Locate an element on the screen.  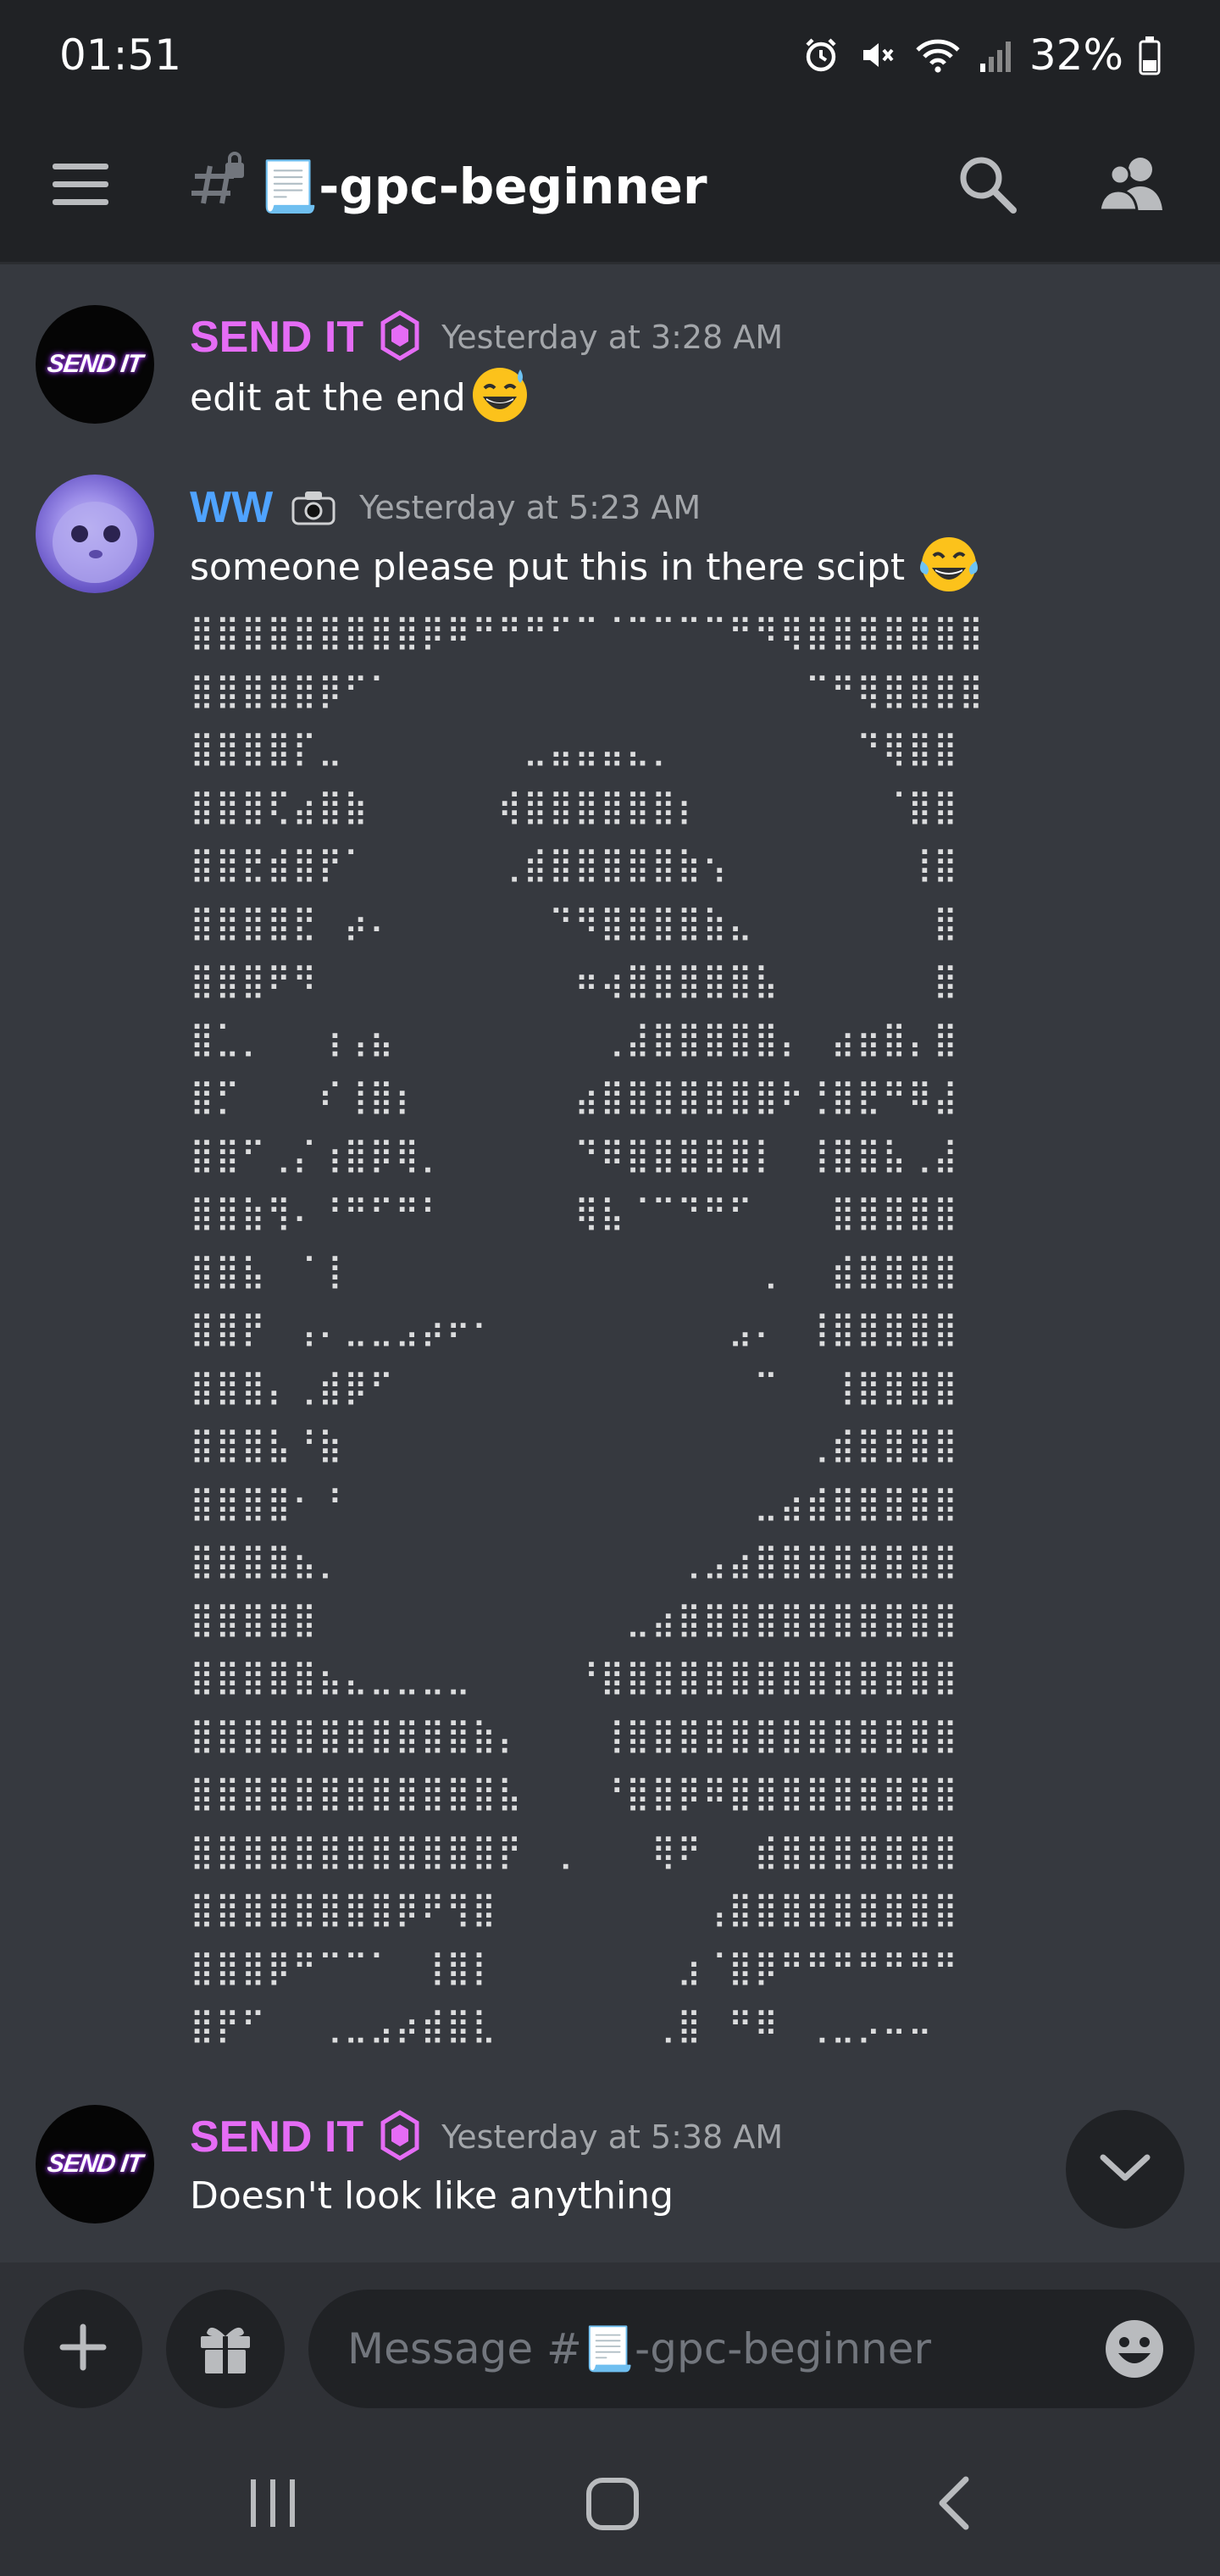
message-input: Message #📃-gpc-beginner is located at coordinates (751, 2349).